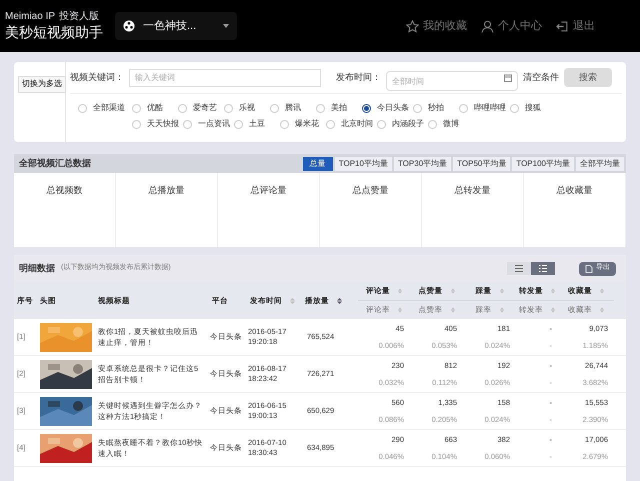  I want to click on summary-tab: 全部平均量, so click(600, 163).